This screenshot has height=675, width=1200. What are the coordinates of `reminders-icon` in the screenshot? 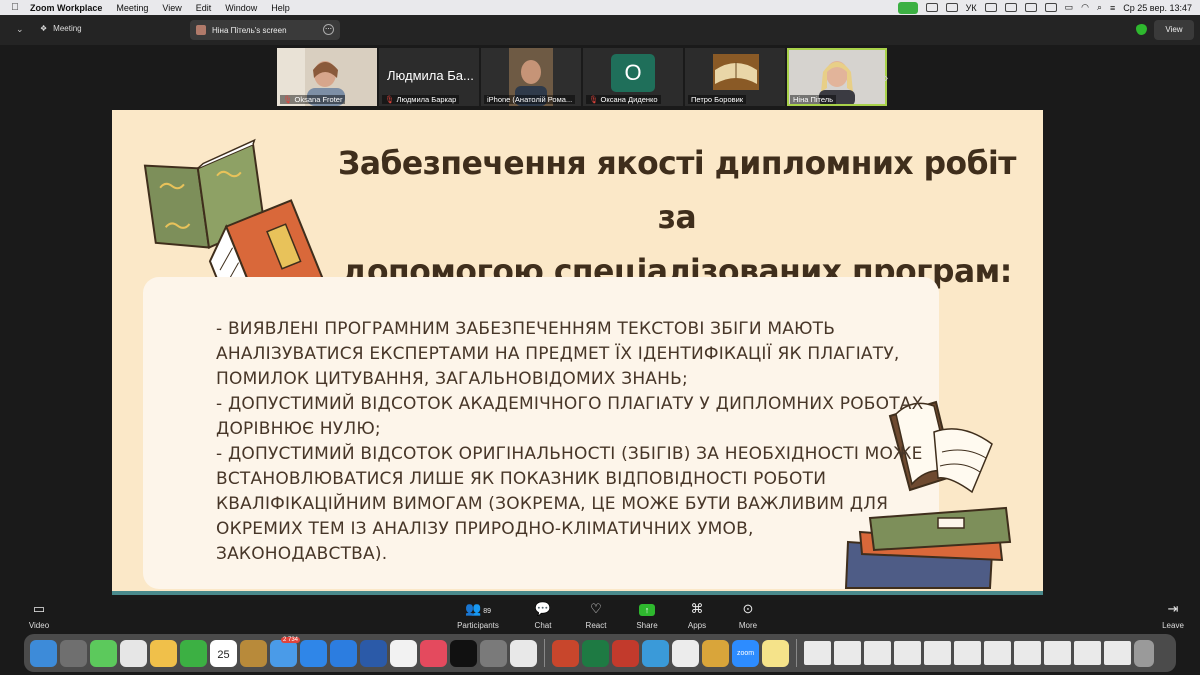 It's located at (403, 653).